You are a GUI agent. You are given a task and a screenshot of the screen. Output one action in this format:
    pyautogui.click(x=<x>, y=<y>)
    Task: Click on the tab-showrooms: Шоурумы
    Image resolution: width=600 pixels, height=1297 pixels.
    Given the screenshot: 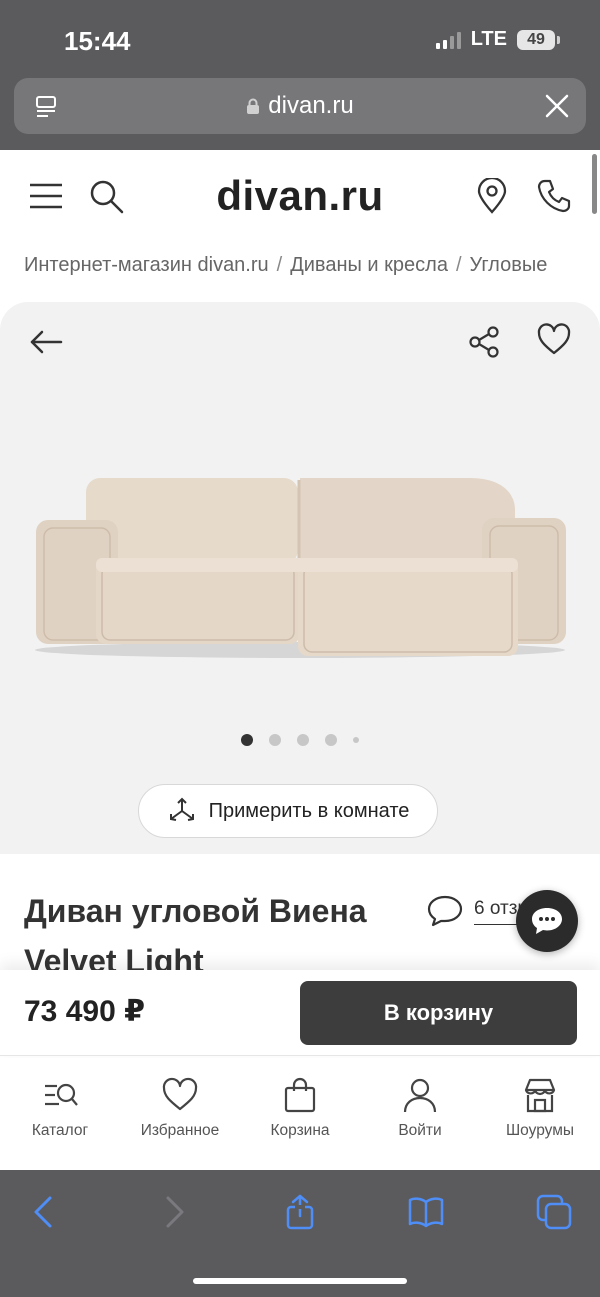 What is the action you would take?
    pyautogui.click(x=540, y=1108)
    